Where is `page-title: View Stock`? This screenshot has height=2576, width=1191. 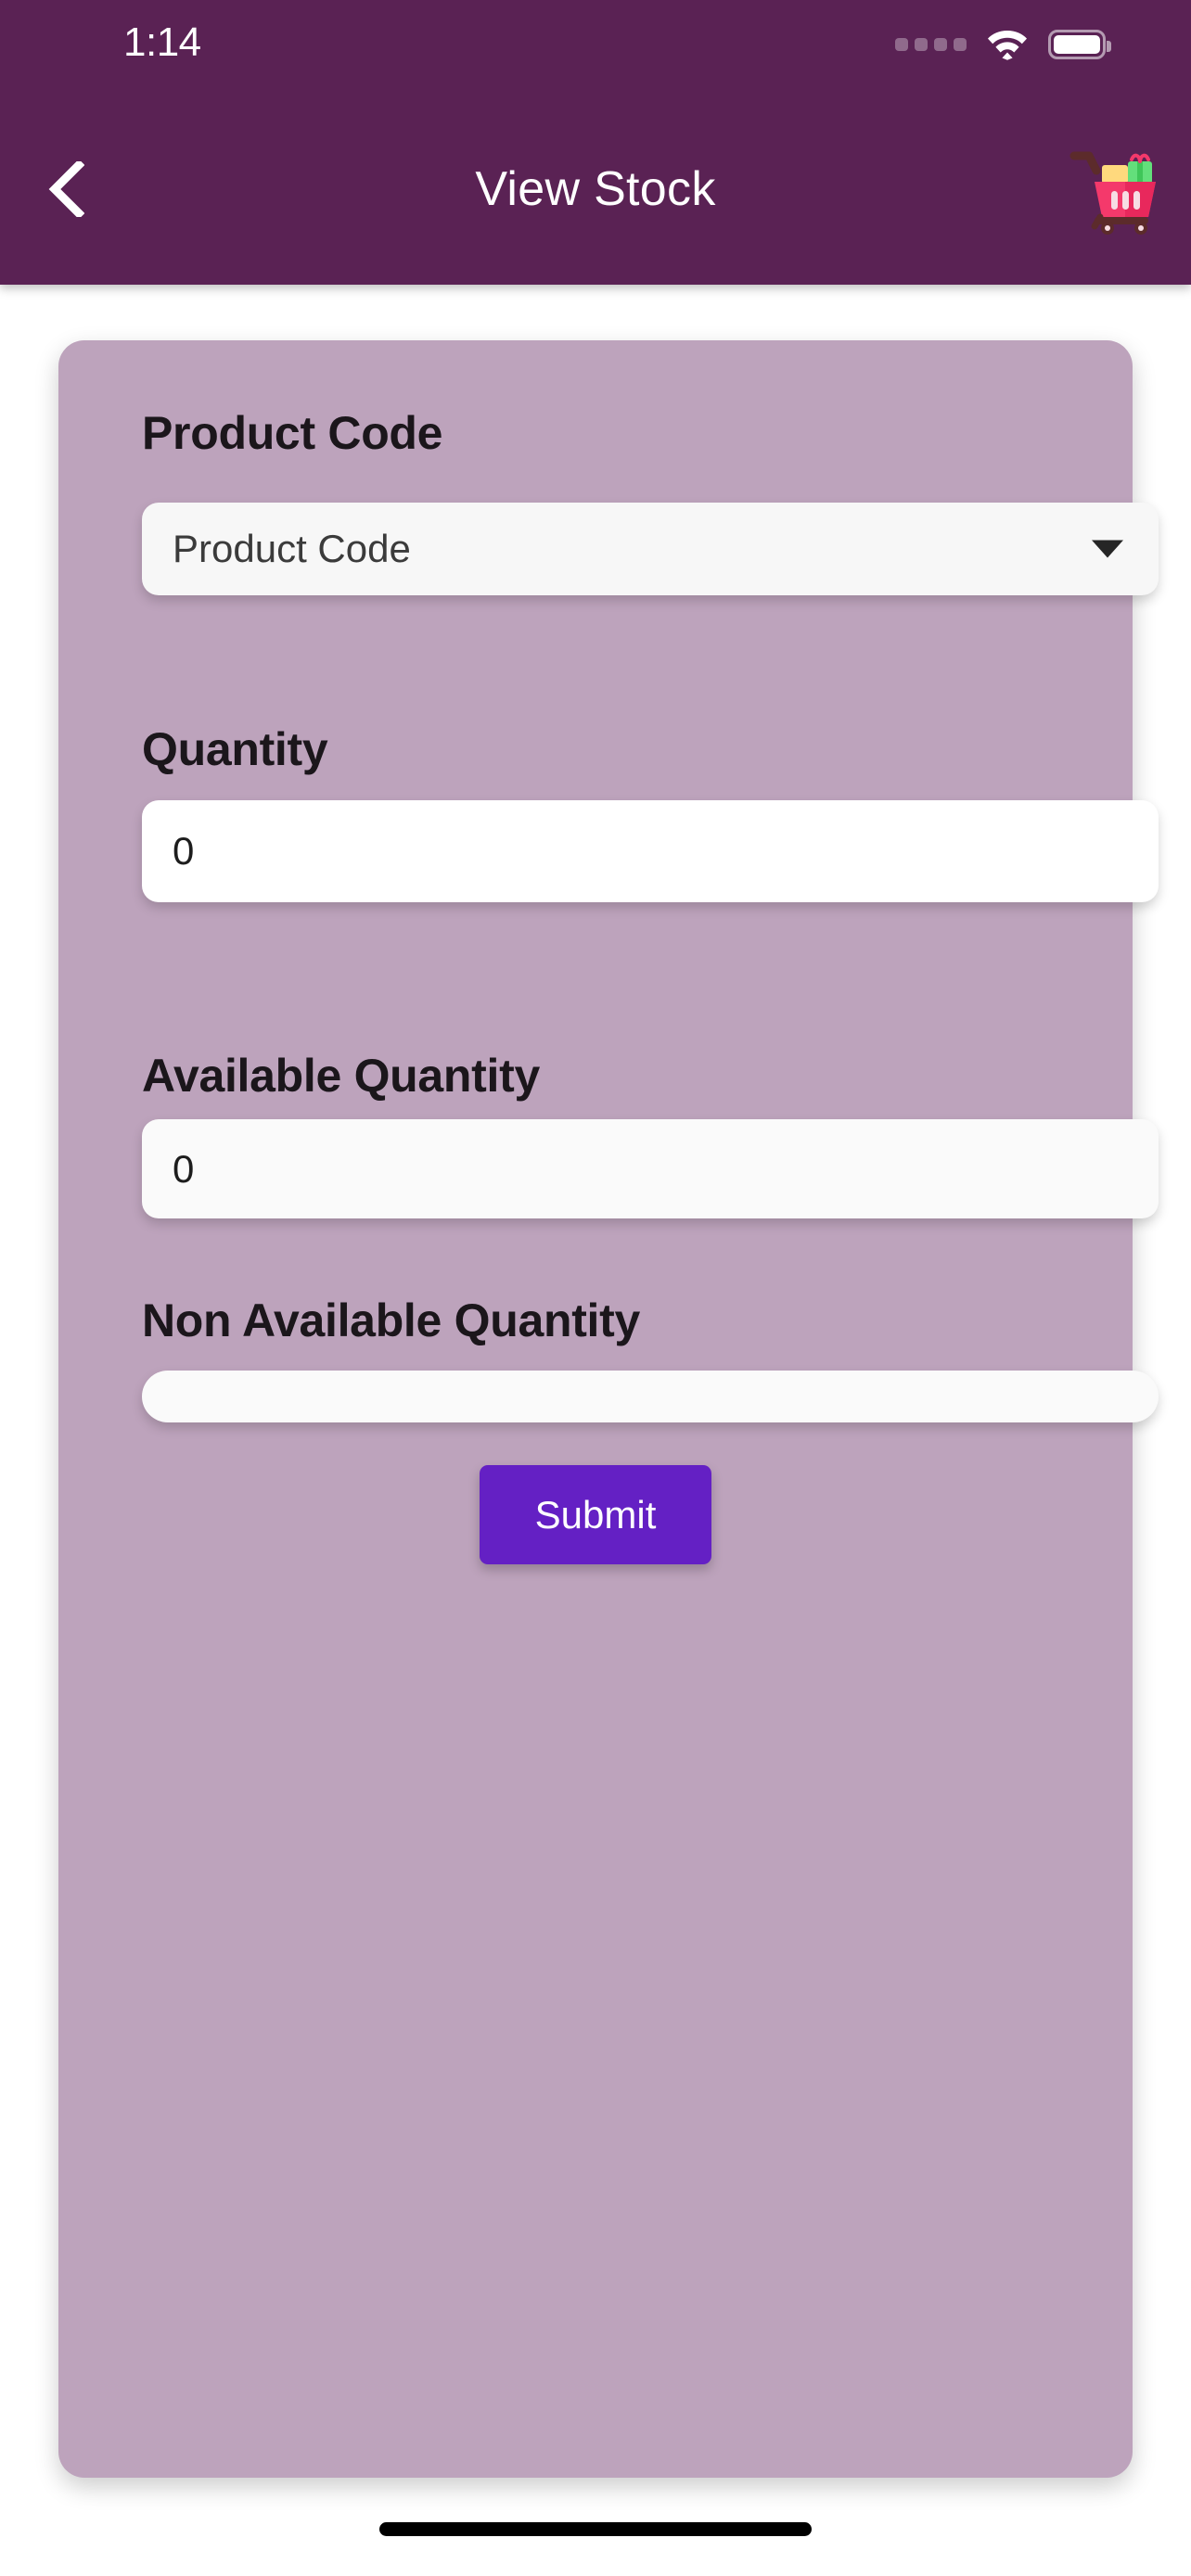 page-title: View Stock is located at coordinates (595, 188).